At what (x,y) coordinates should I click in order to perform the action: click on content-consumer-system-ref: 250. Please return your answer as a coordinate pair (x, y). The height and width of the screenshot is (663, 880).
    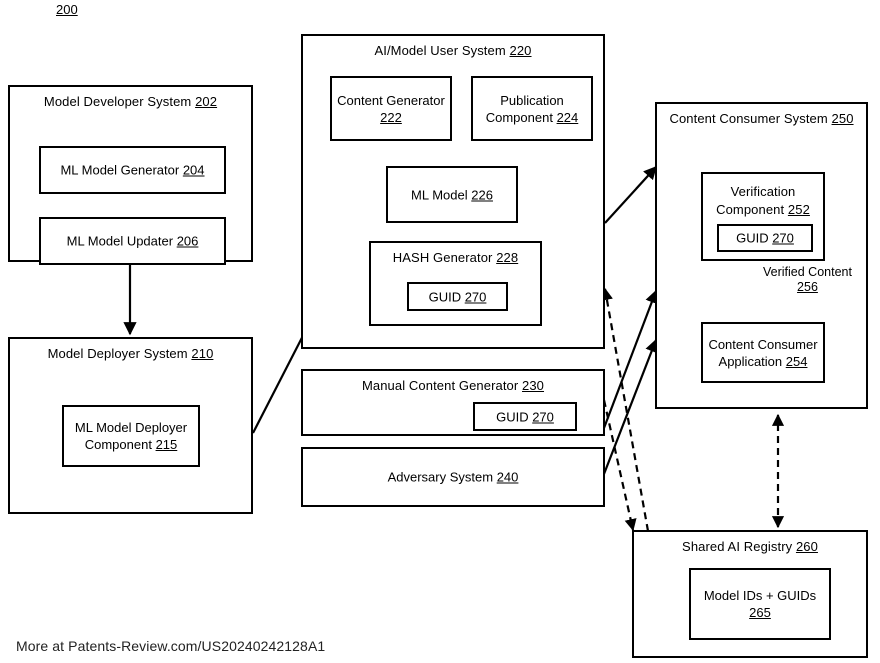
    Looking at the image, I should click on (842, 118).